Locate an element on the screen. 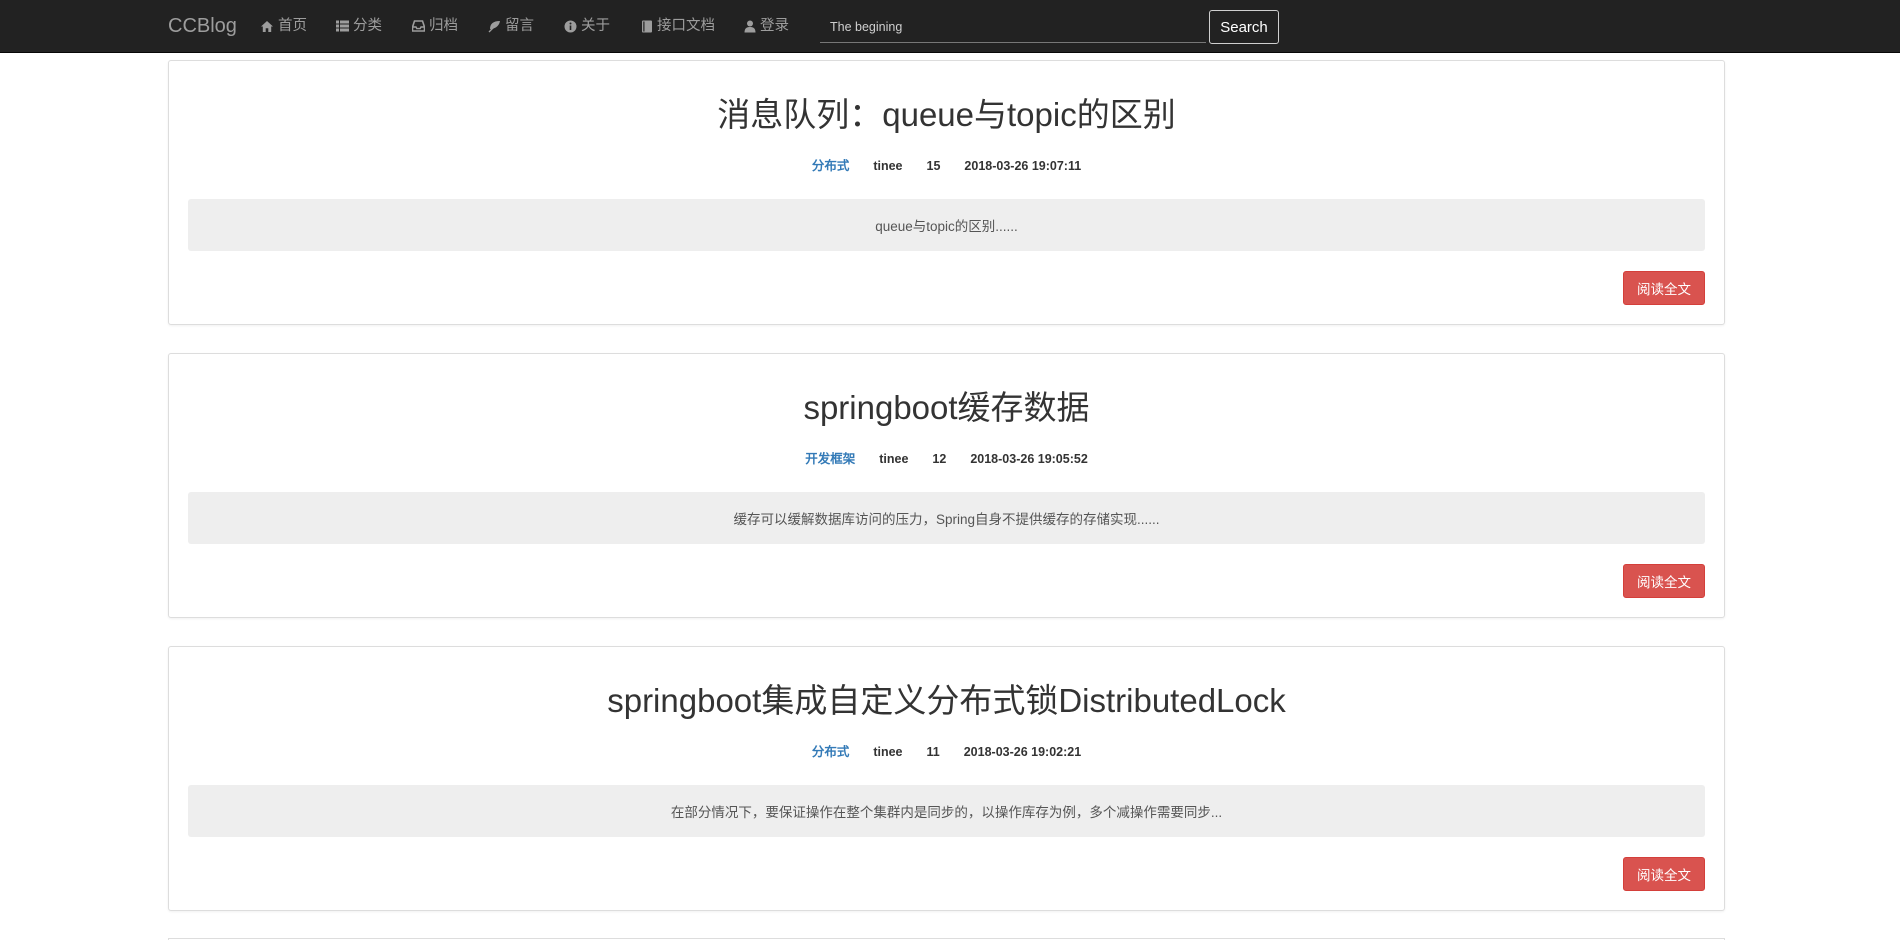  nav-item-login: 登录 is located at coordinates (766, 26).